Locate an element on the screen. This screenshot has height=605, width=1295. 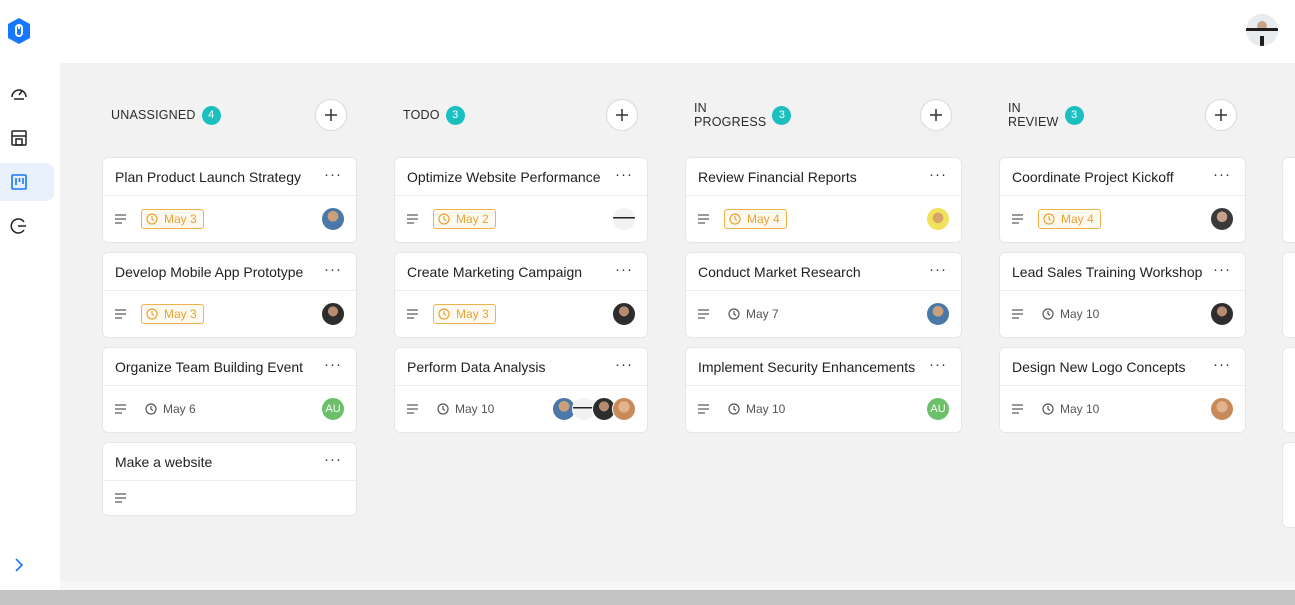
task-card: Make a website ··· is located at coordinates (229, 479).